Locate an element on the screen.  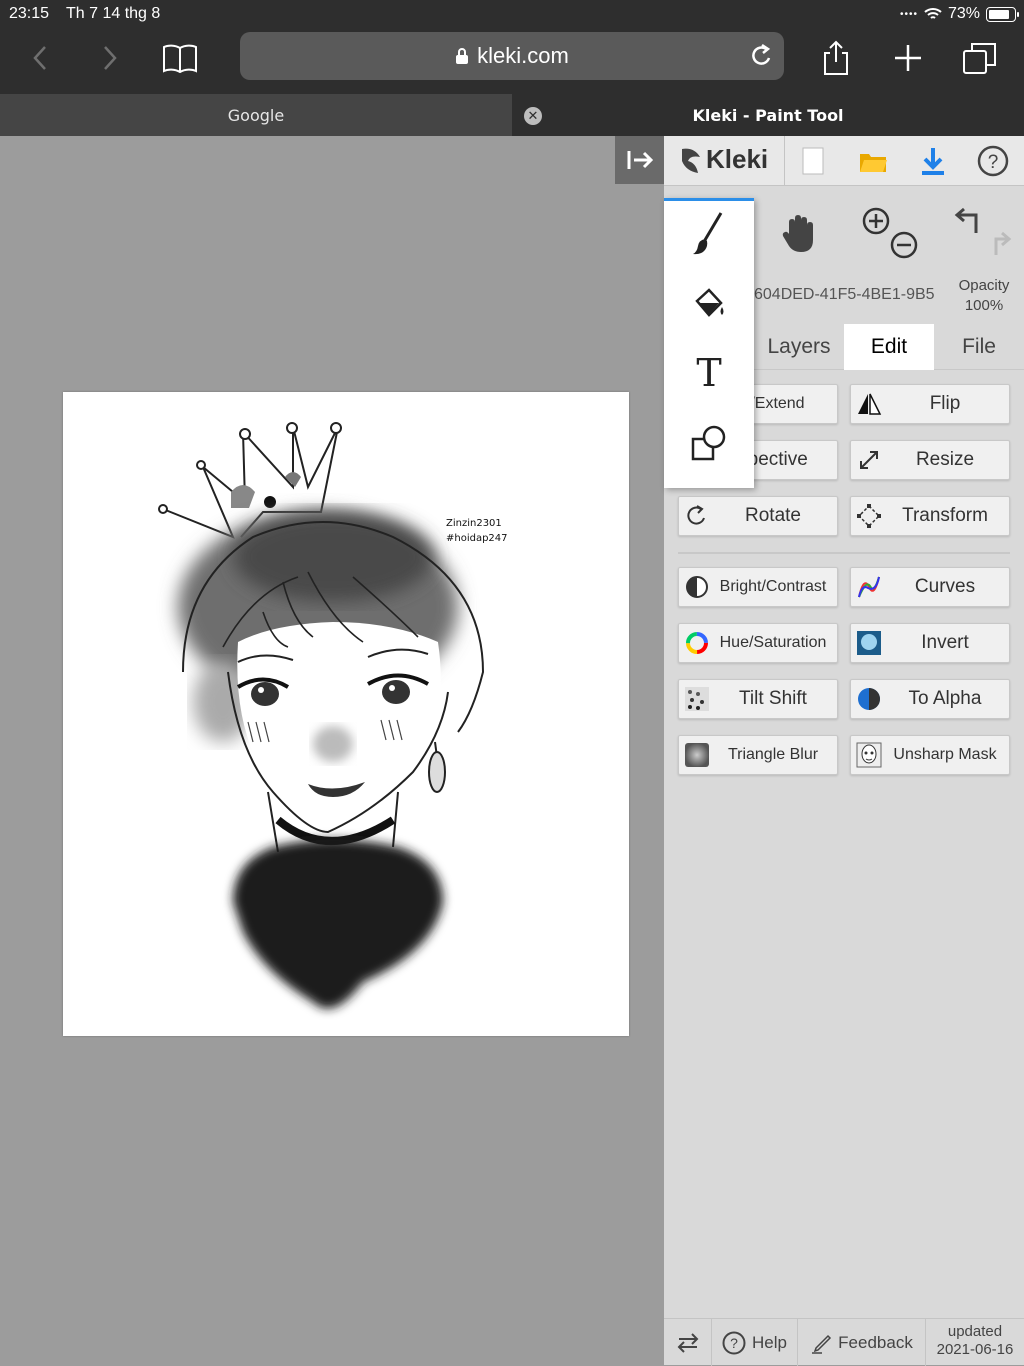
tilt-shift-button: Tilt Shift is located at coordinates (758, 699).